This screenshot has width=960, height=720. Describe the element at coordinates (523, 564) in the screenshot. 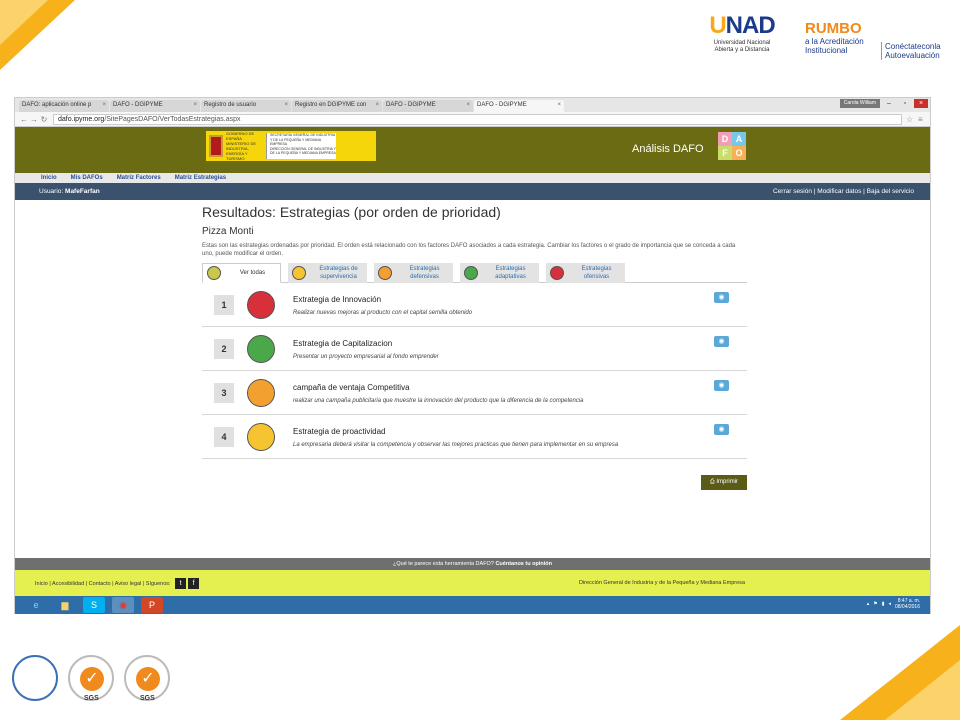

I see `feedback-link: Cuéntanos tu opinión` at that location.